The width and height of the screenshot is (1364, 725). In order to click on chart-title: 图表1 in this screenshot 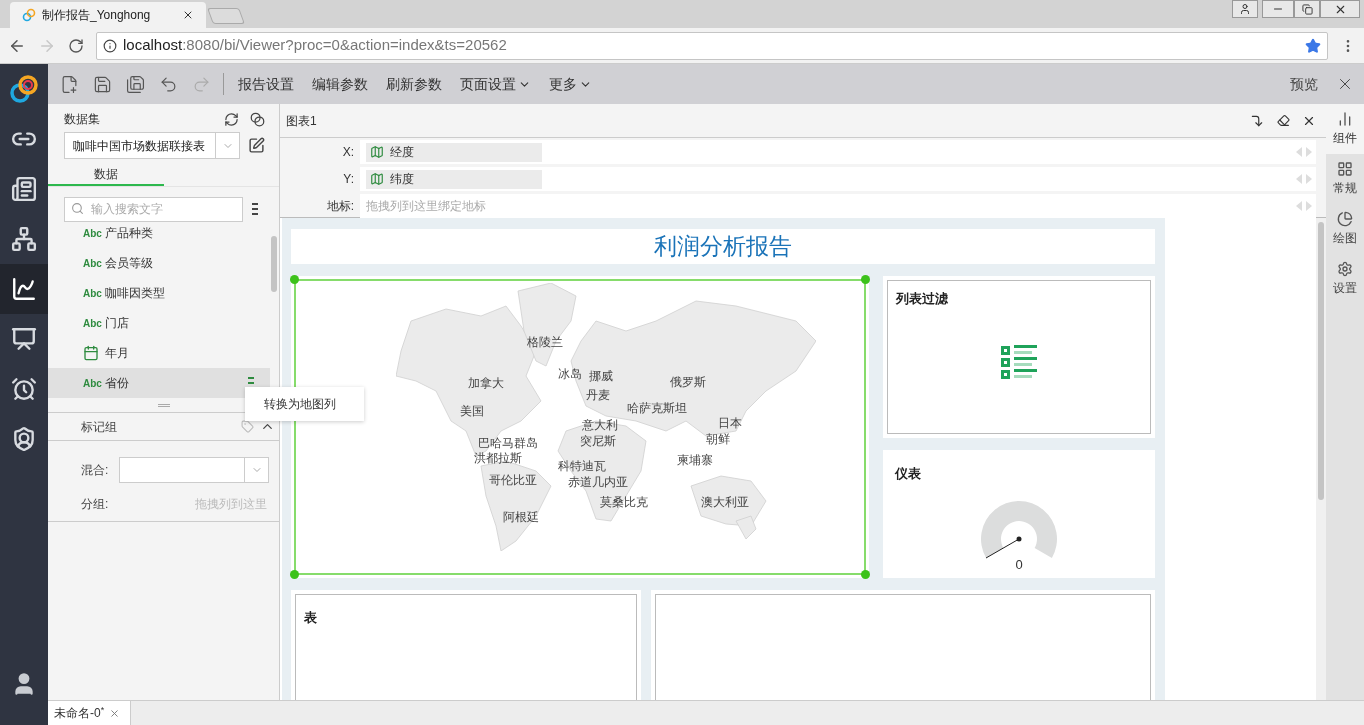, I will do `click(301, 121)`.